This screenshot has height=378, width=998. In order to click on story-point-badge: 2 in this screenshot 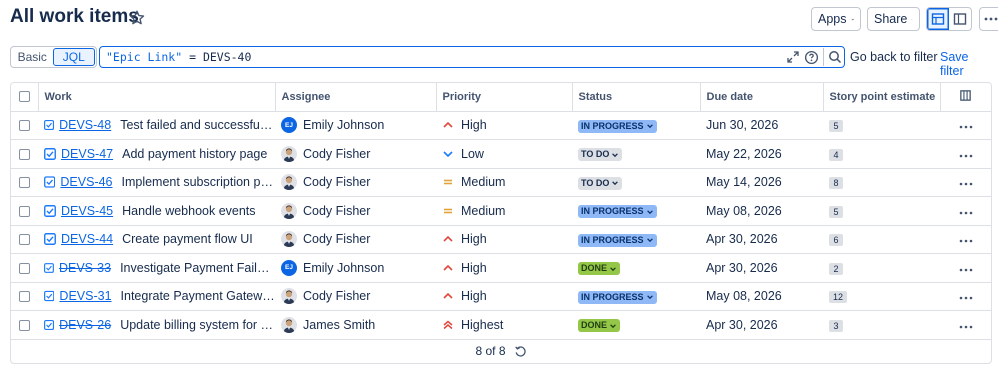, I will do `click(836, 268)`.